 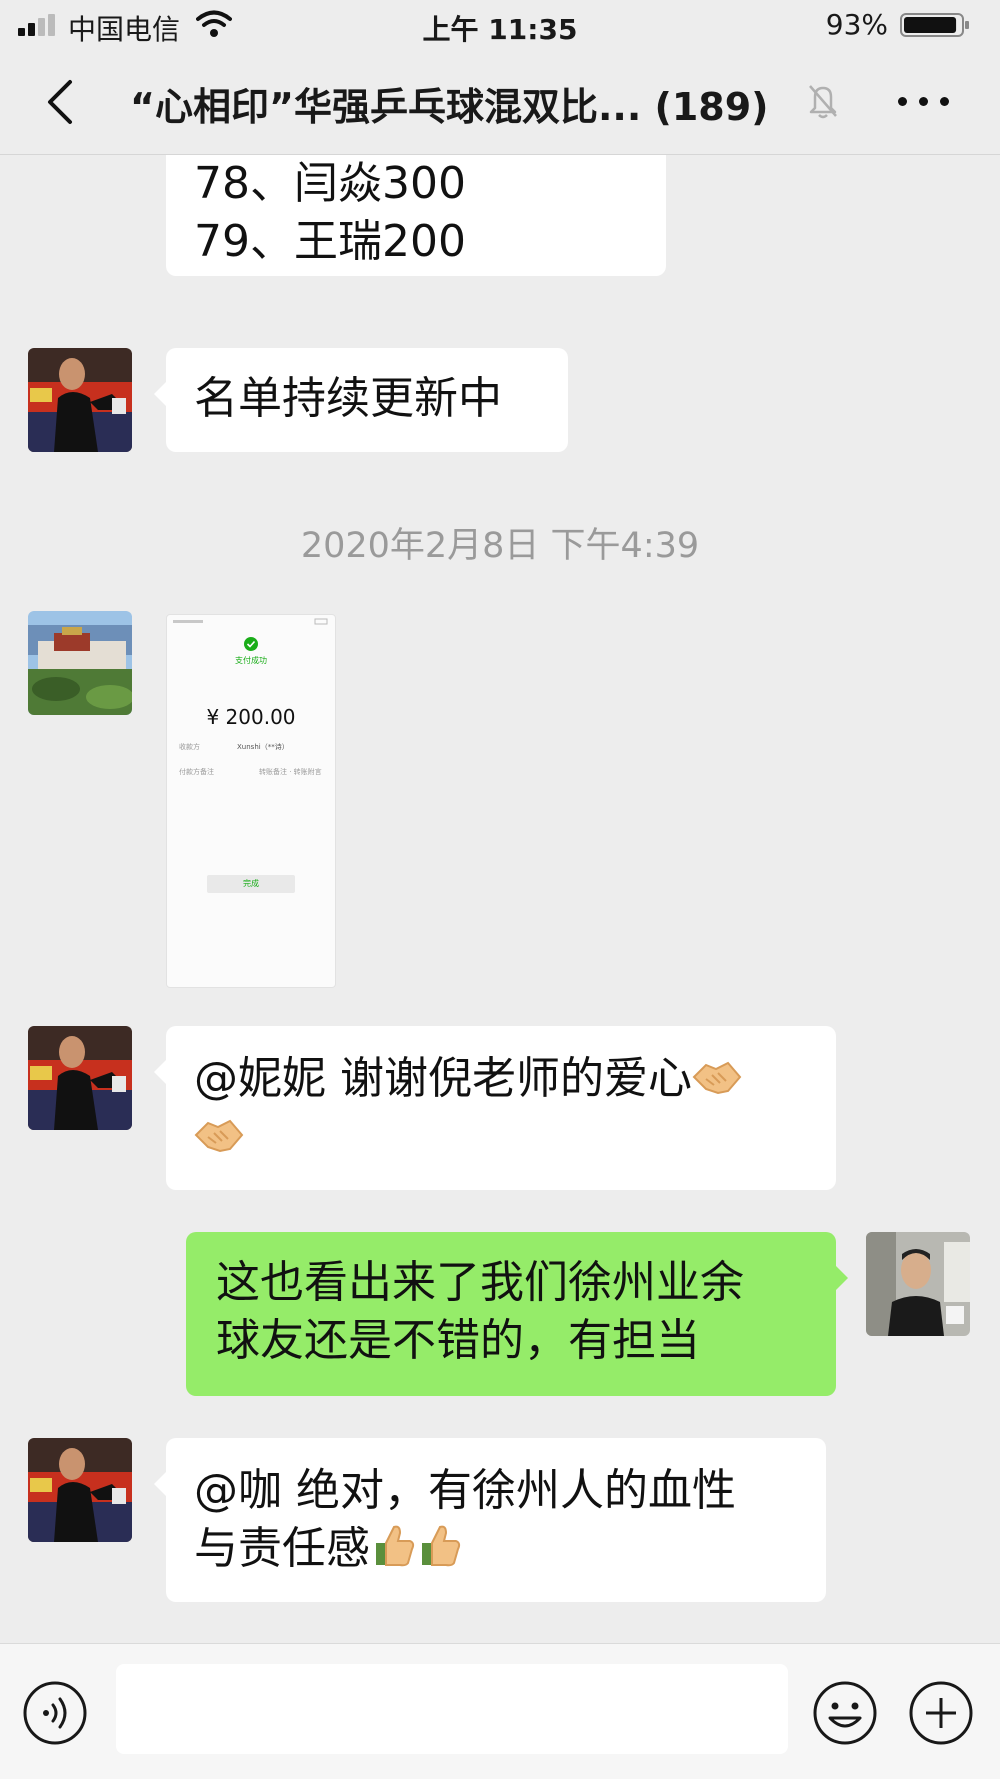 What do you see at coordinates (330, 183) in the screenshot?
I see `message-line: 78、闫焱300` at bounding box center [330, 183].